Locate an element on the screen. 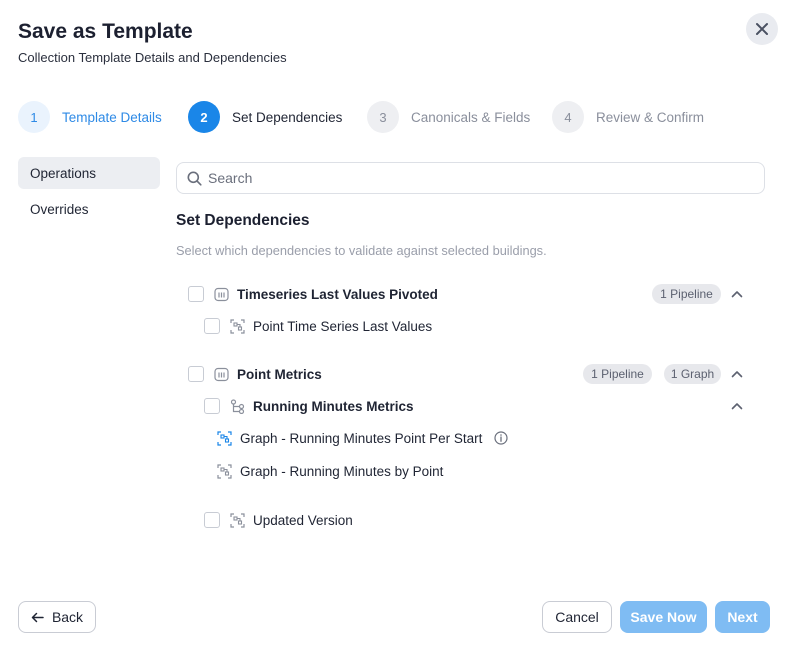  group-label: Timeseries Last Values Pivoted is located at coordinates (337, 294).